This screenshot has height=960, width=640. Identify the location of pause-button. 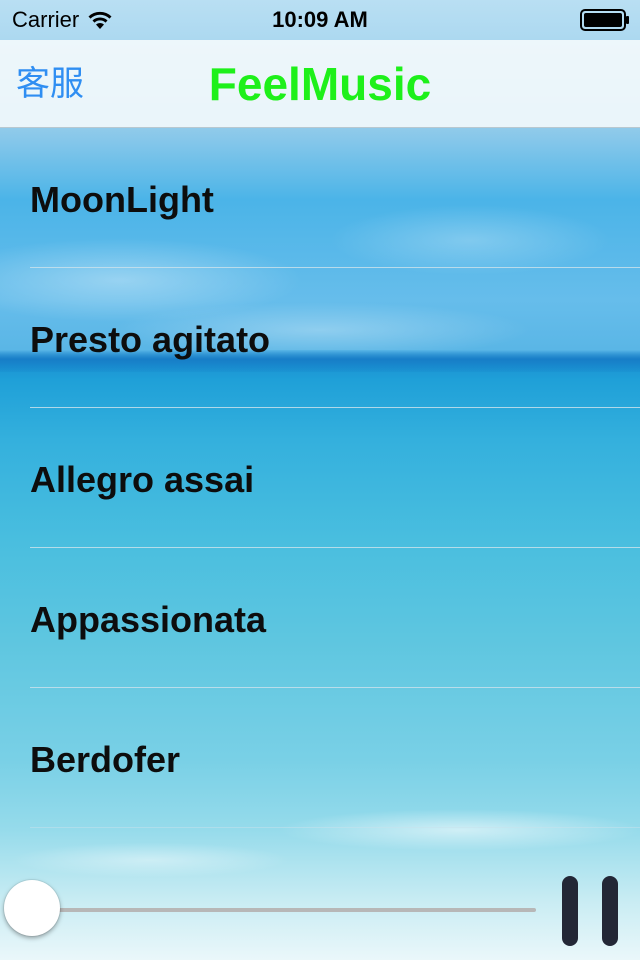
(590, 910).